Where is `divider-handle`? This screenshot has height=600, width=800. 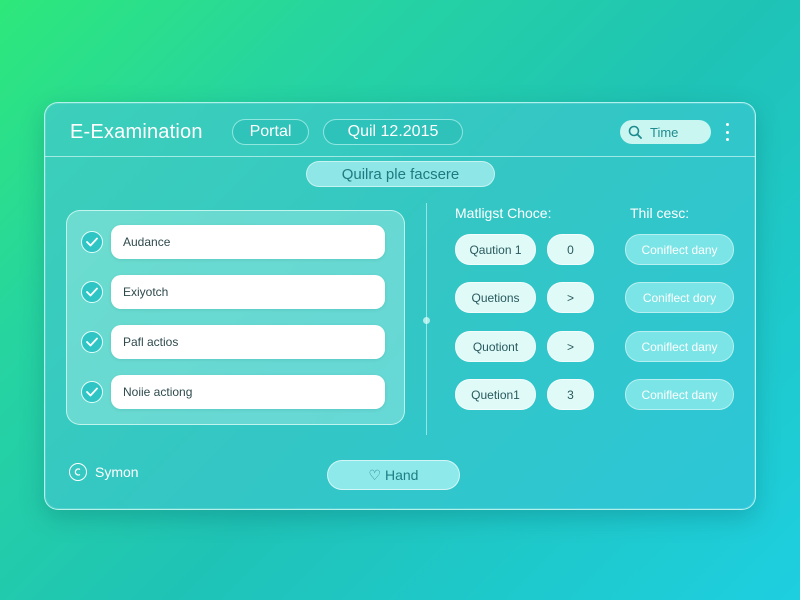 divider-handle is located at coordinates (426, 320).